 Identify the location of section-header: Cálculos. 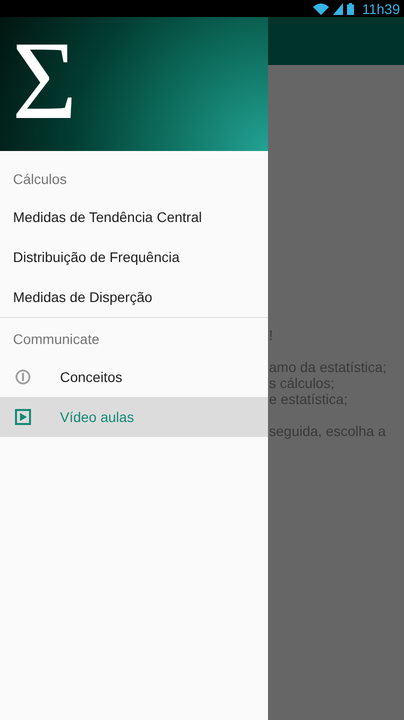
(40, 179).